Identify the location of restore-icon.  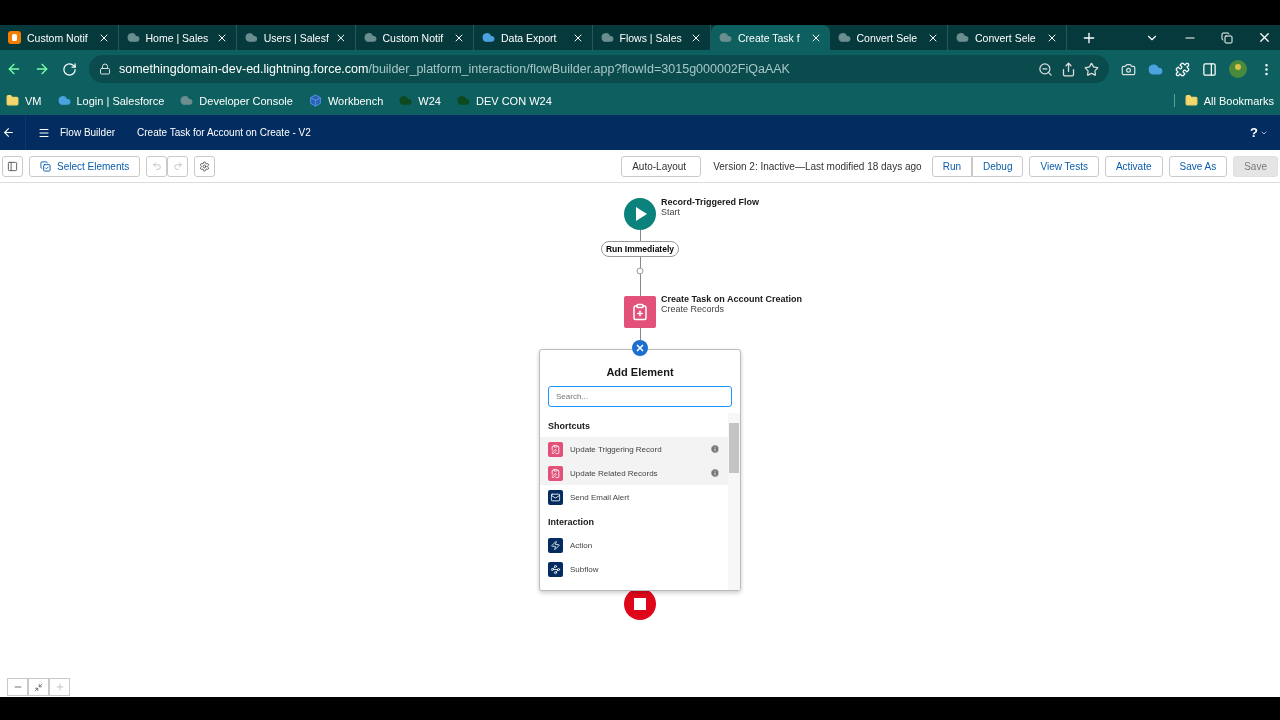
(1227, 37).